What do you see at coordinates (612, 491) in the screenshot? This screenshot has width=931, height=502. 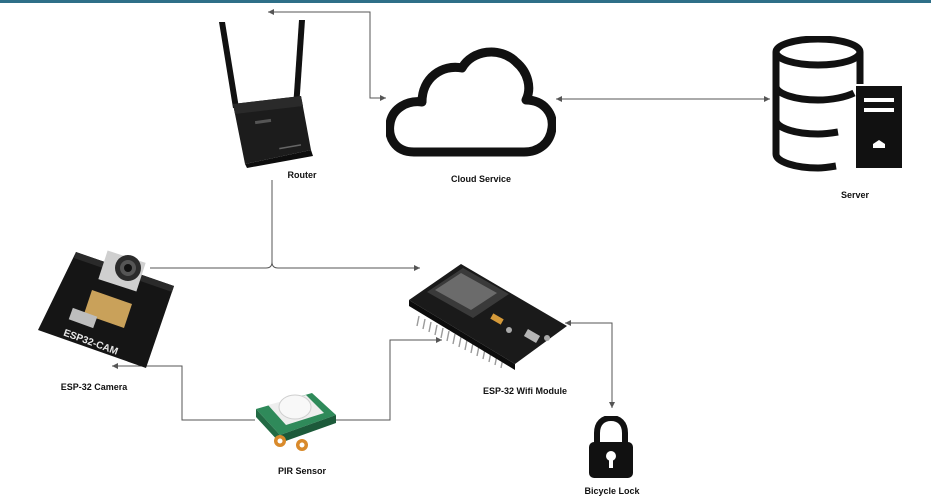 I see `bicycle-lock-label: Bicycle Lock` at bounding box center [612, 491].